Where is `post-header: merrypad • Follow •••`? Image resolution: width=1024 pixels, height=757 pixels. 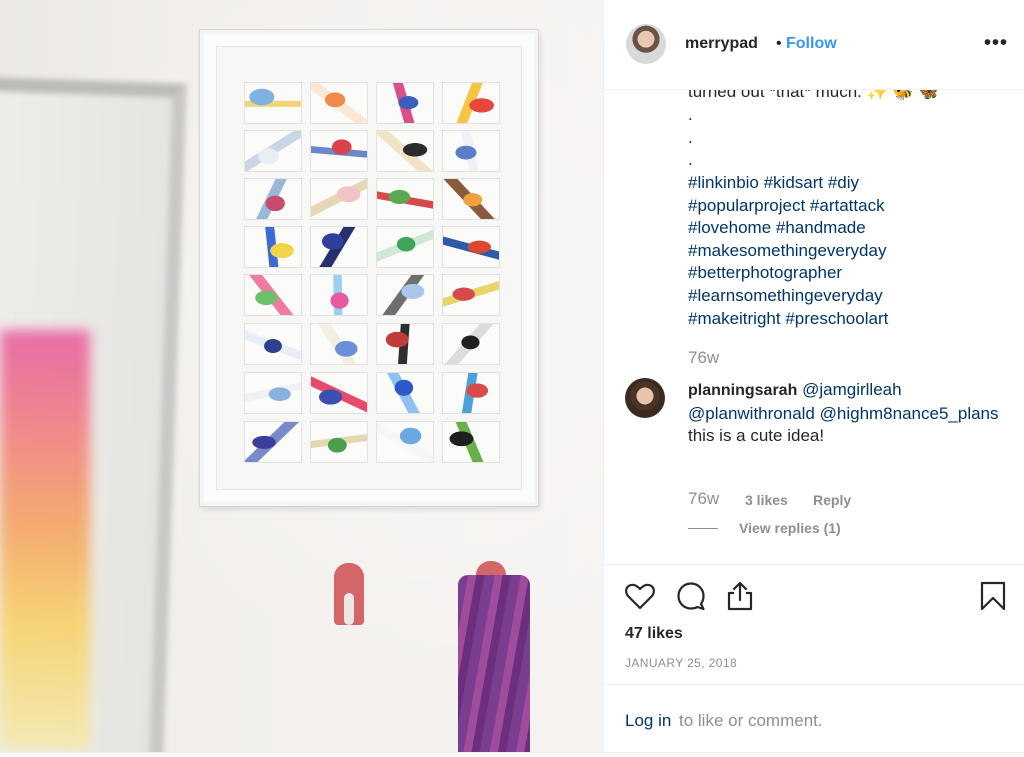
post-header: merrypad • Follow ••• is located at coordinates (814, 45).